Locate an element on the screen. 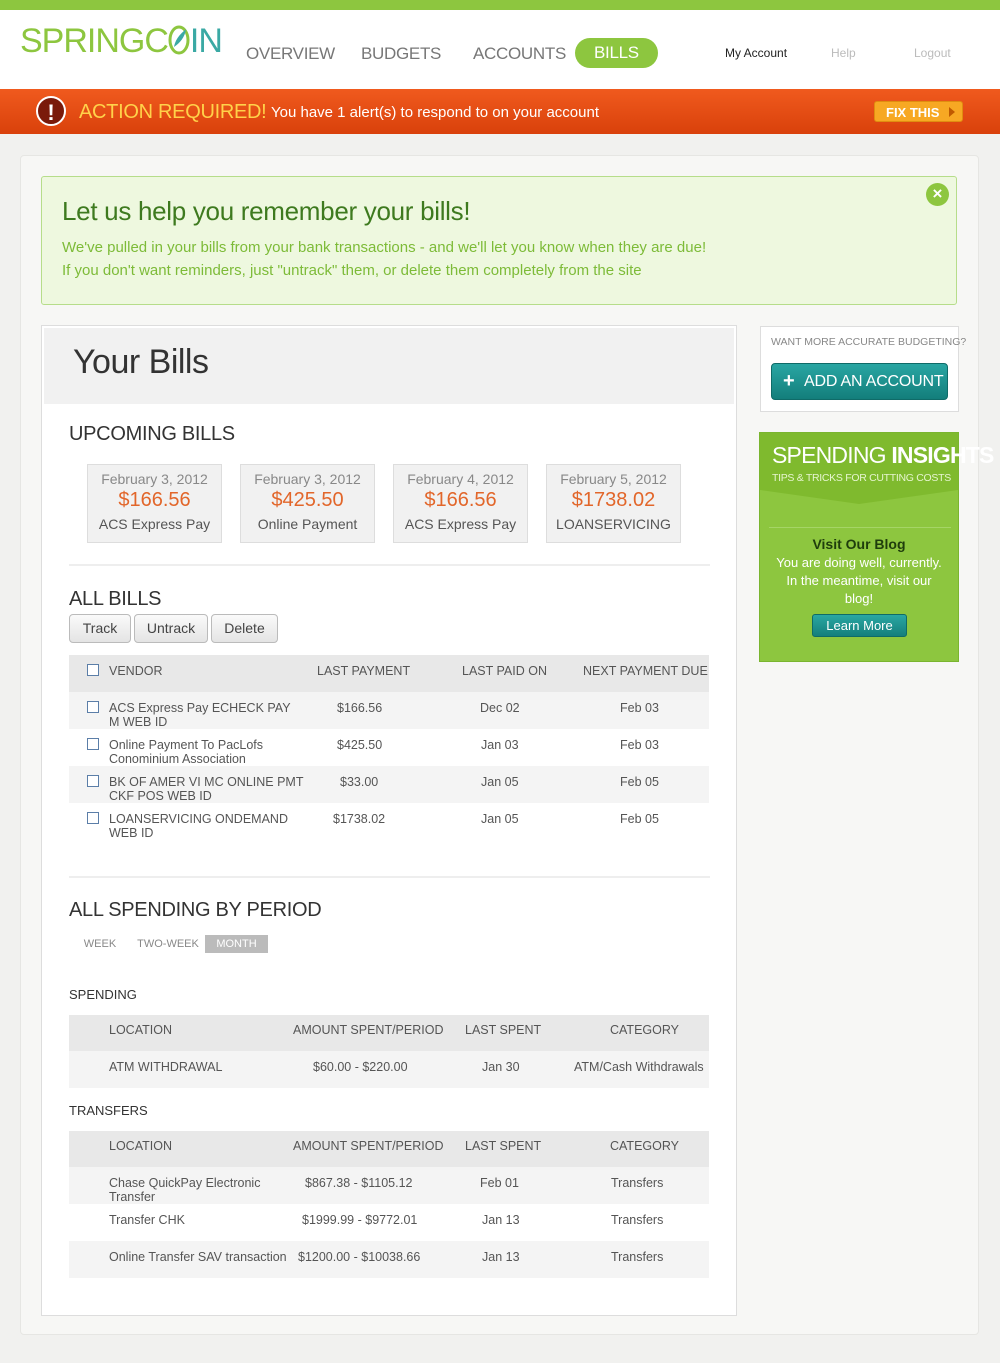 This screenshot has height=1363, width=1000. delete-button: Delete is located at coordinates (244, 628).